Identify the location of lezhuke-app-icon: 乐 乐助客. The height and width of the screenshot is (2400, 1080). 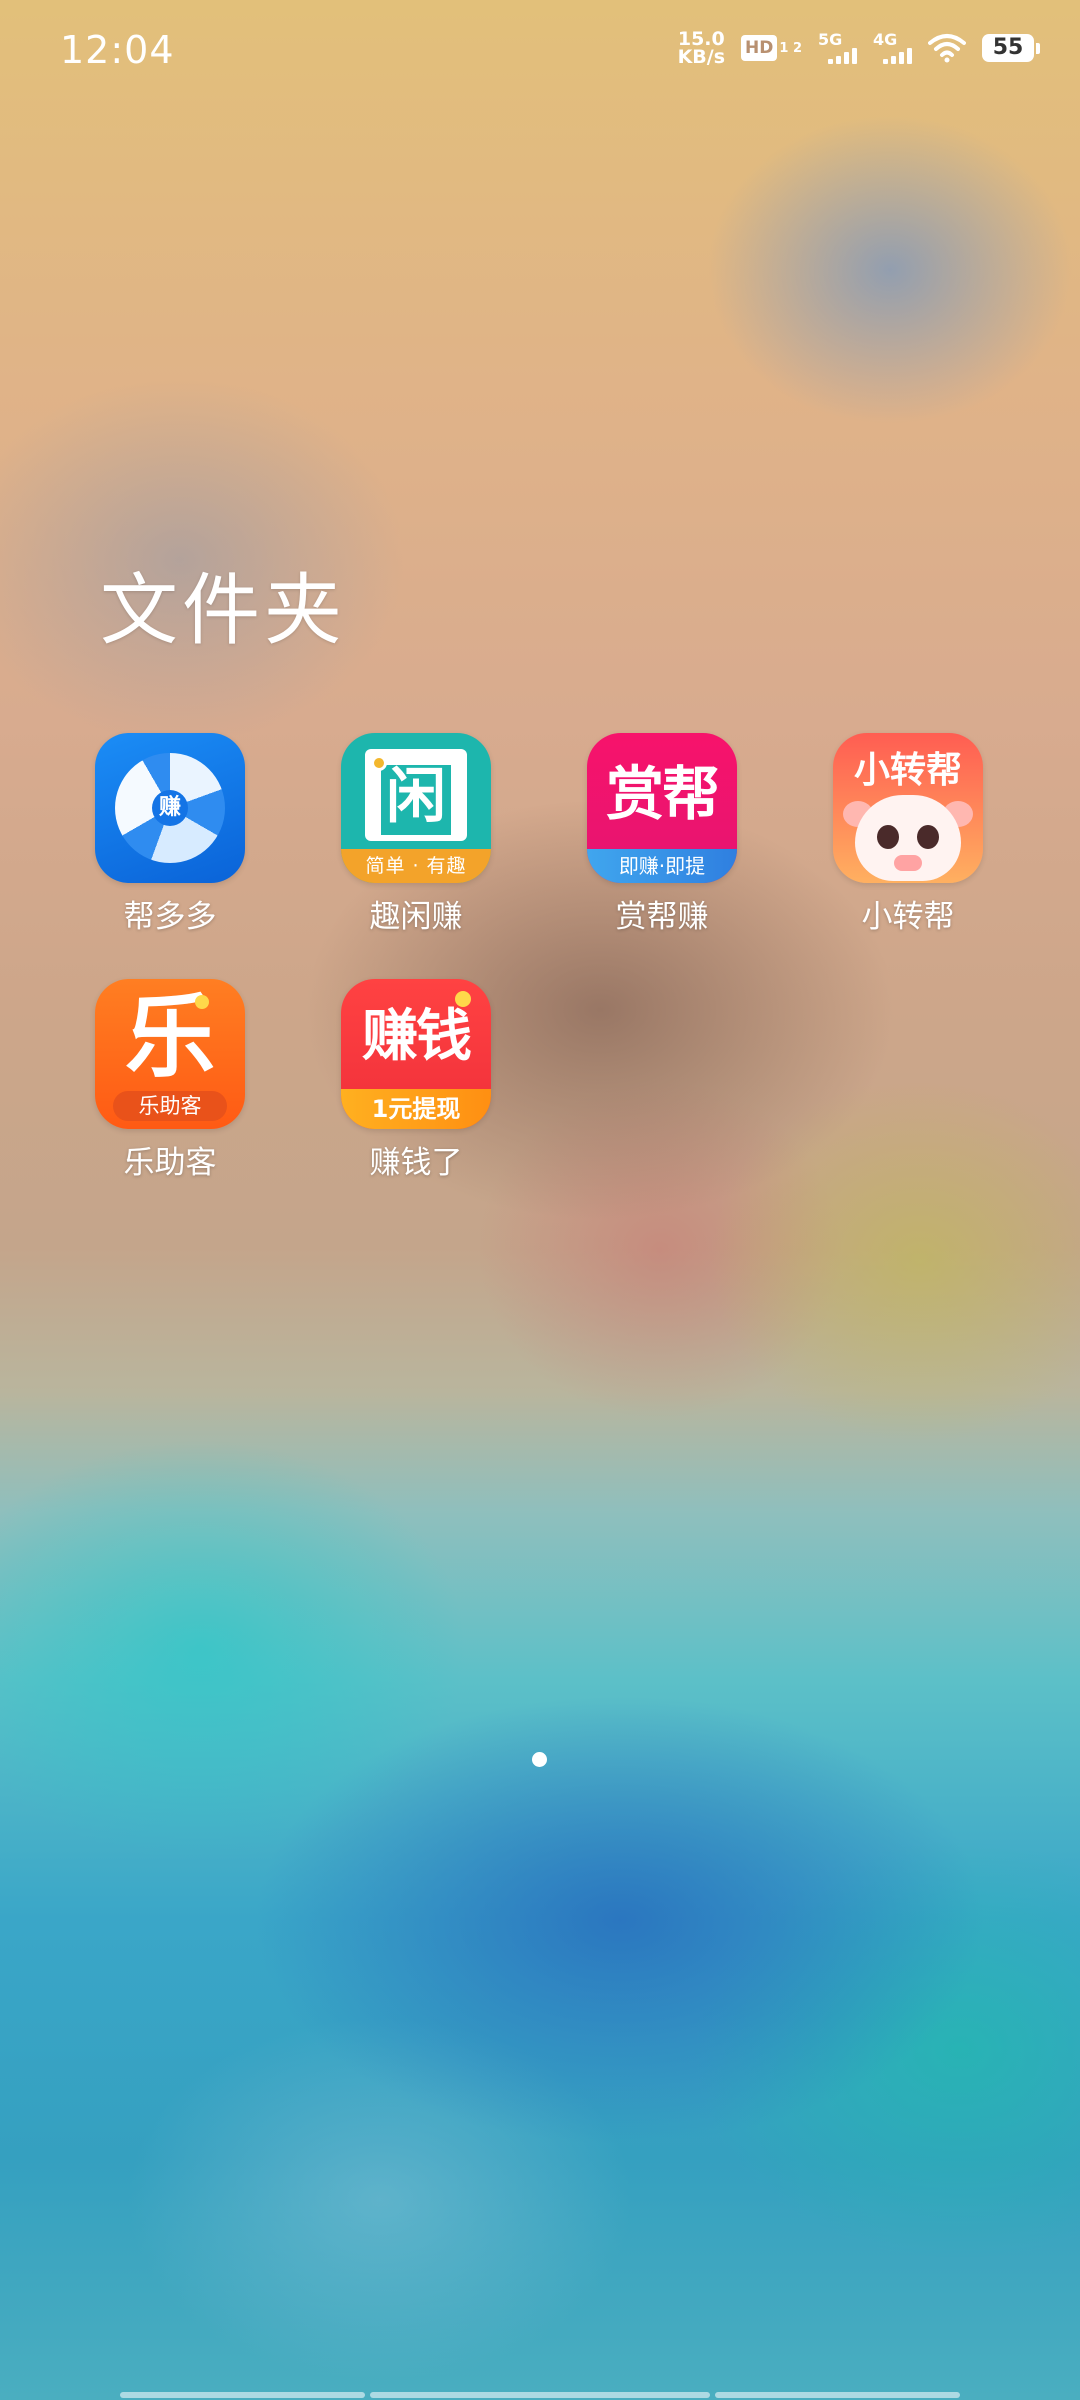
(170, 1054).